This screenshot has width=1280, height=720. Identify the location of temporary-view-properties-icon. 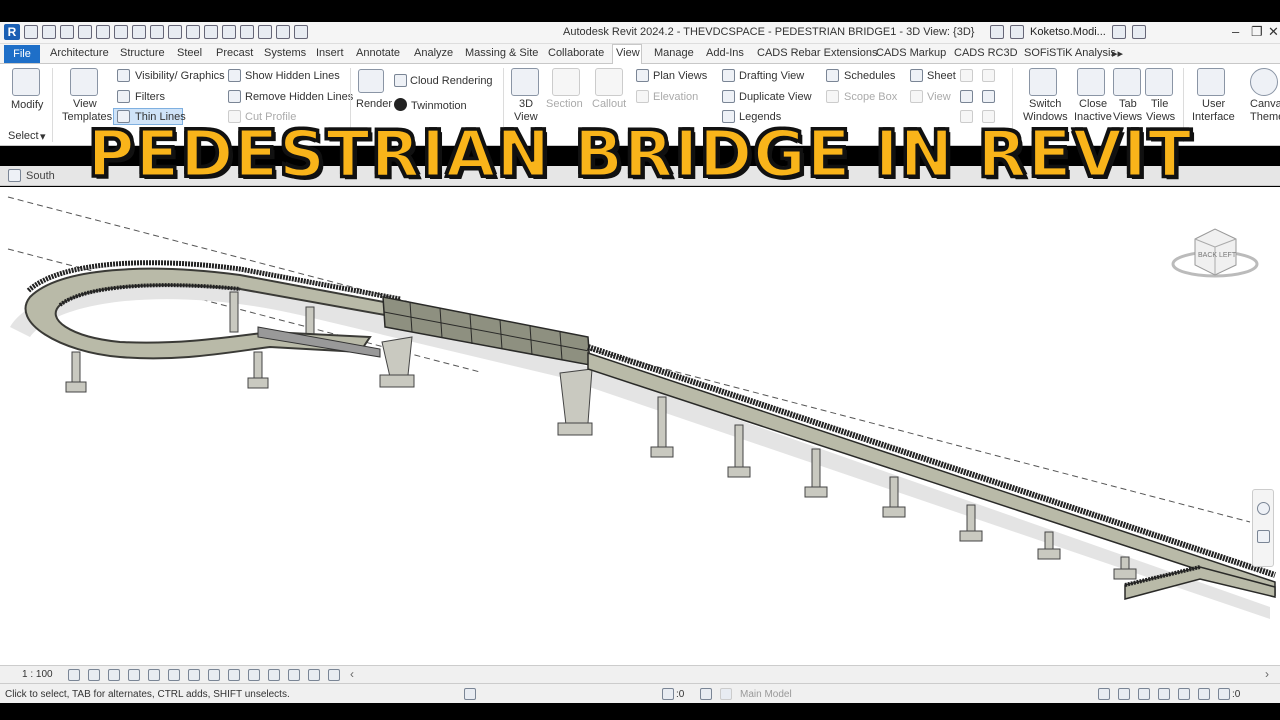
(254, 675).